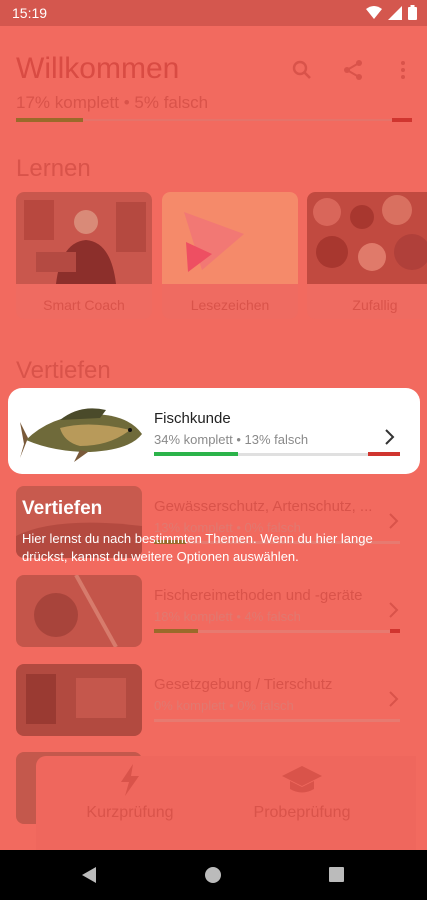  What do you see at coordinates (53, 168) in the screenshot?
I see `section-heading-learn: Lernen` at bounding box center [53, 168].